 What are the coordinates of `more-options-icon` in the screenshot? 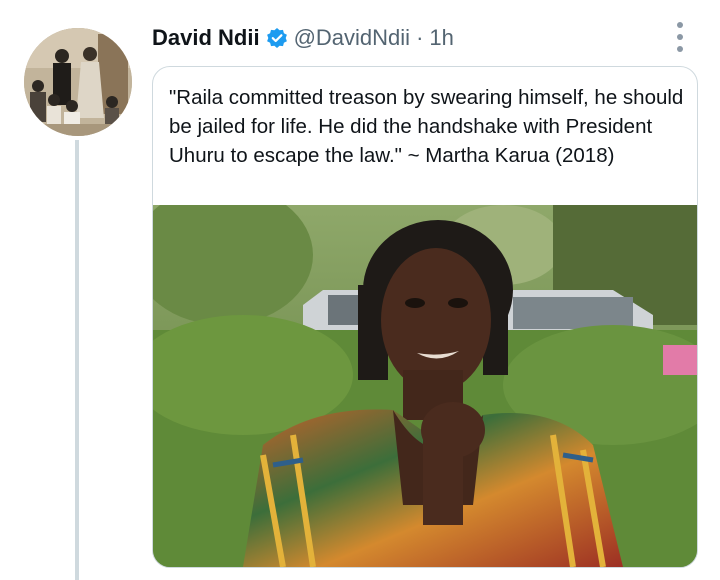 It's located at (680, 37).